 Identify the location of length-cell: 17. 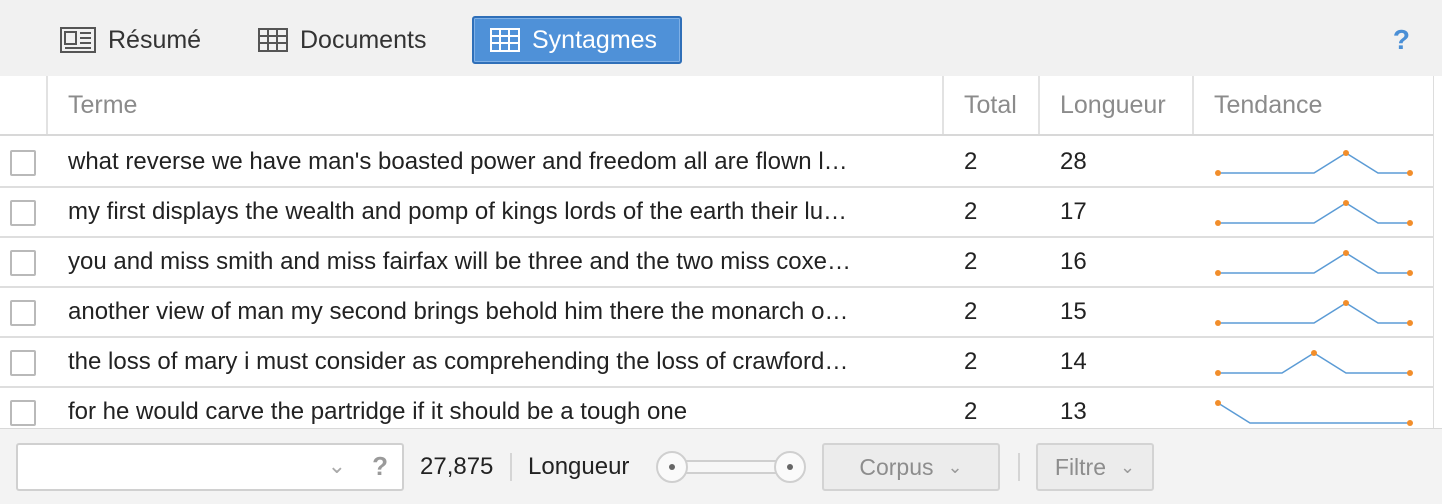
(1073, 211).